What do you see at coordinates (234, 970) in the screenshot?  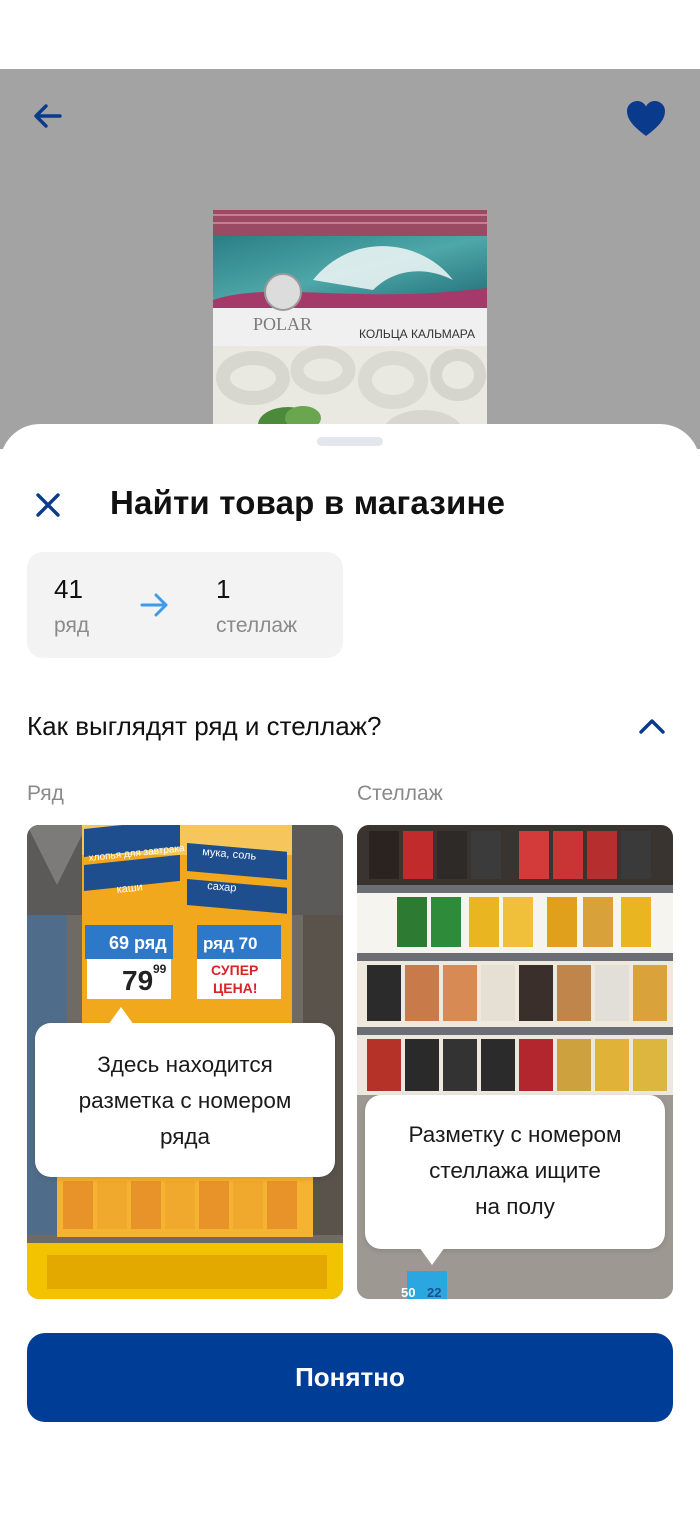 I see `sign-text: СУПЕР` at bounding box center [234, 970].